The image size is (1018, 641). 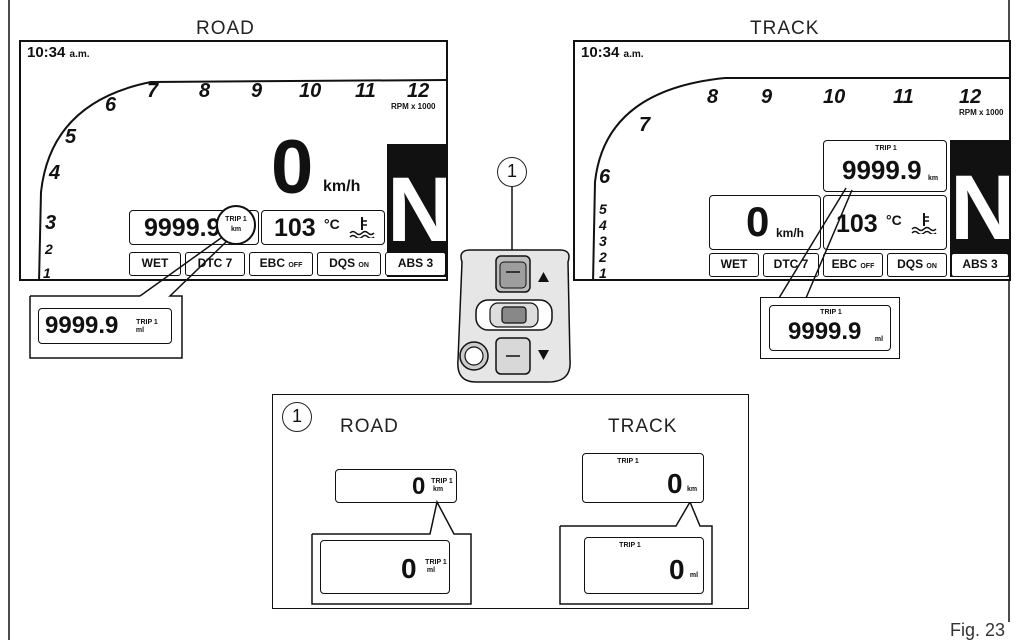 I want to click on detail-track-top-unit: km, so click(x=692, y=489).